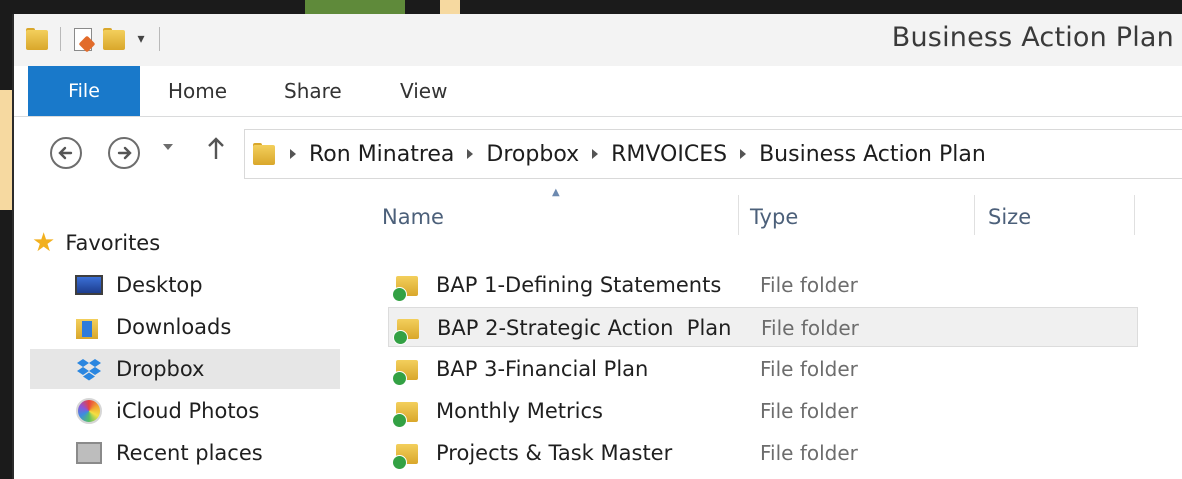  Describe the element at coordinates (598, 40) in the screenshot. I see `title-bar: ▾ Business Action Plan` at that location.